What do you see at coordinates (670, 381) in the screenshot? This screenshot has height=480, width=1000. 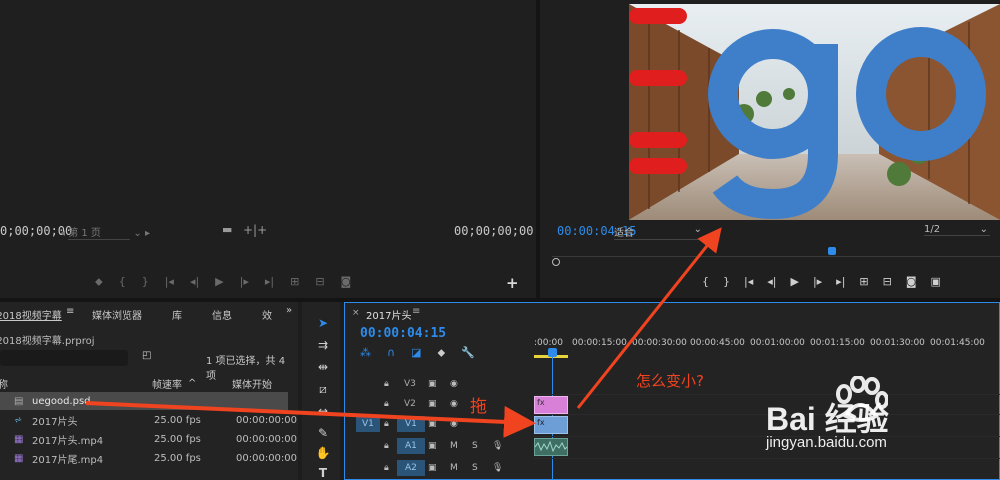 I see `annotation-question: 怎么变小?` at bounding box center [670, 381].